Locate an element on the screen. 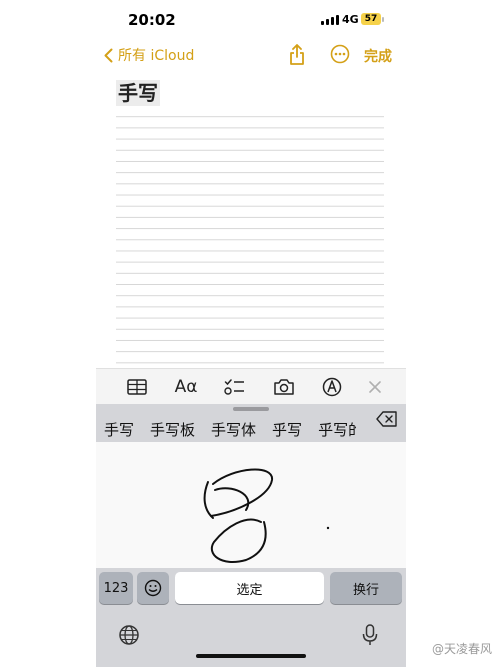 Image resolution: width=500 pixels, height=667 pixels. camera-icon is located at coordinates (284, 387).